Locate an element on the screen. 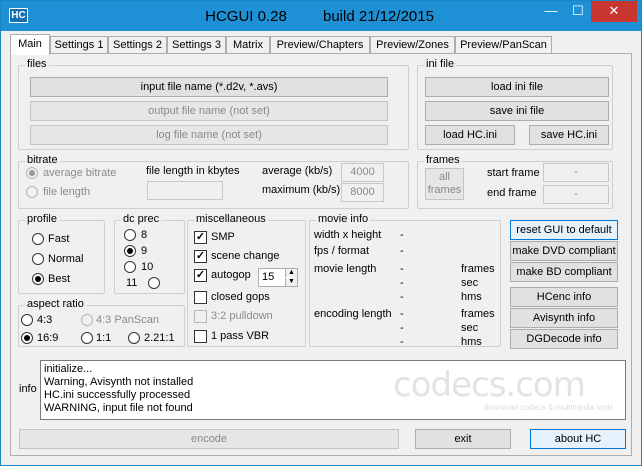 Image resolution: width=642 pixels, height=466 pixels. tab-settings-1: Settings 1 is located at coordinates (79, 45).